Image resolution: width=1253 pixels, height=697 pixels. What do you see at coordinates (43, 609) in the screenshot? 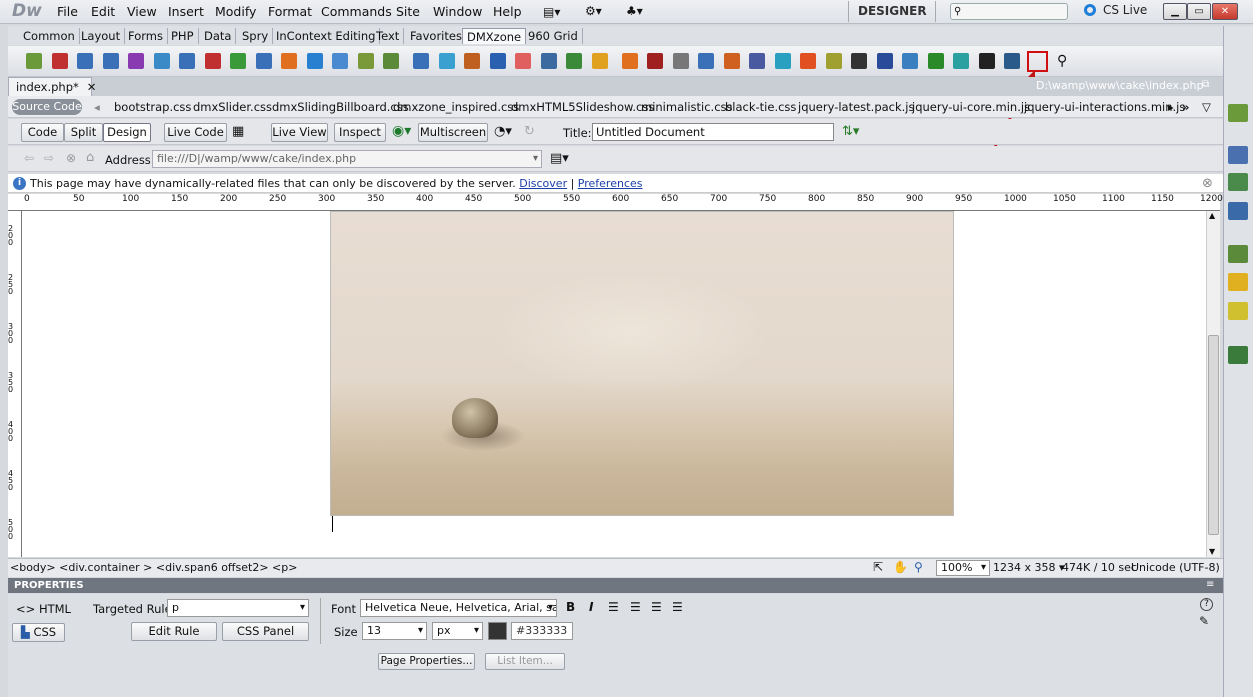
I see `html-mode-button: <> HTML` at bounding box center [43, 609].